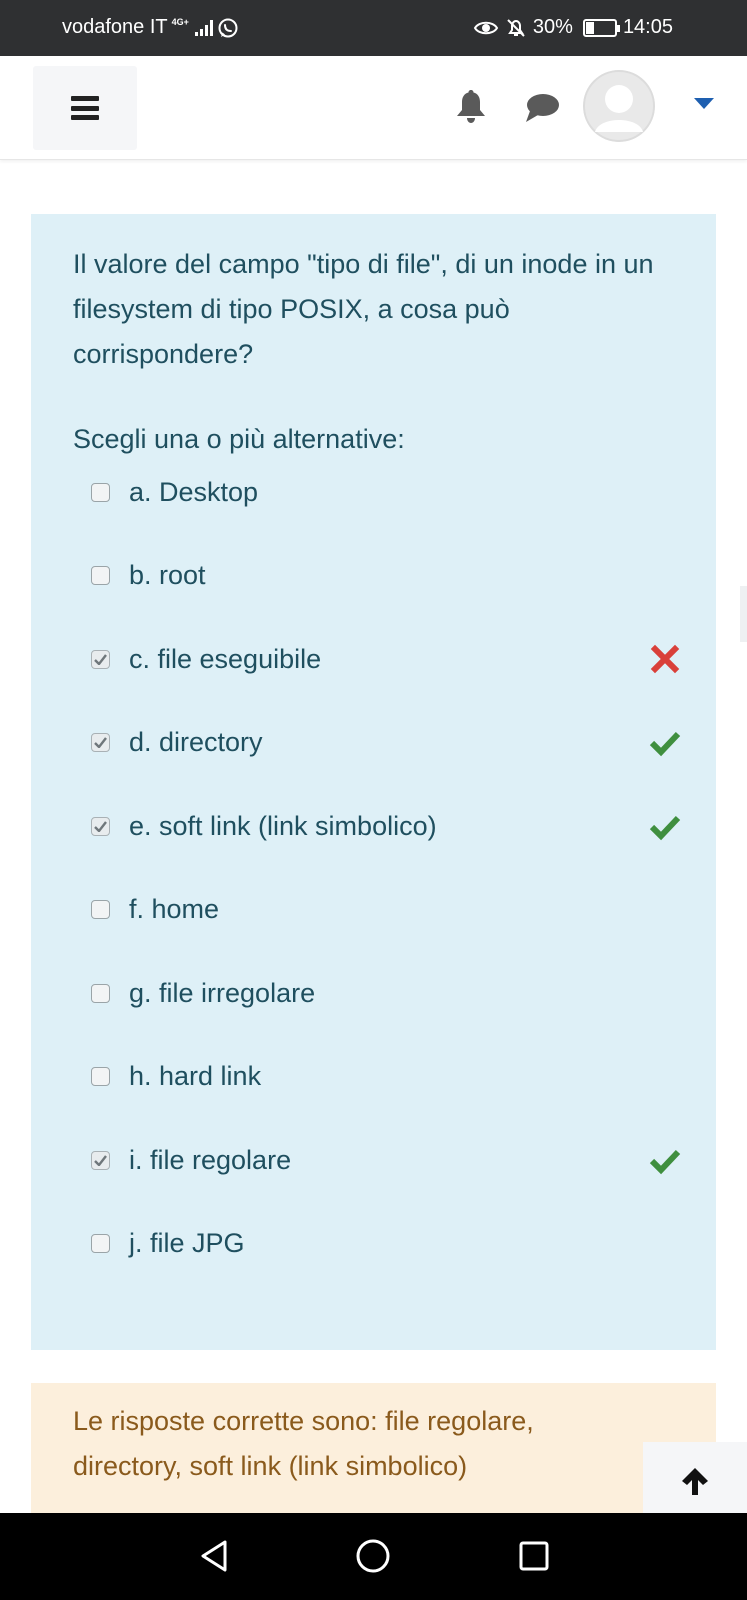 The height and width of the screenshot is (1600, 747). Describe the element at coordinates (239, 439) in the screenshot. I see `answer-prompt: Scegli una o più alternative:` at that location.